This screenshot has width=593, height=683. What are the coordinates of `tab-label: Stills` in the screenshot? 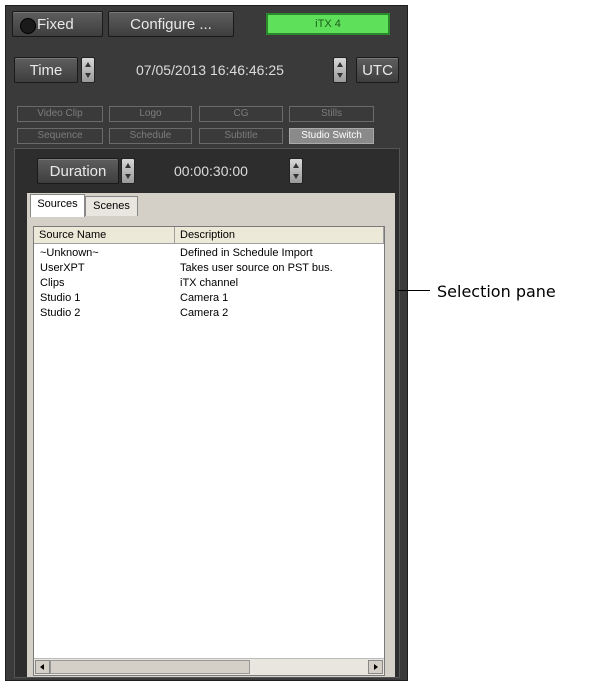 It's located at (331, 113).